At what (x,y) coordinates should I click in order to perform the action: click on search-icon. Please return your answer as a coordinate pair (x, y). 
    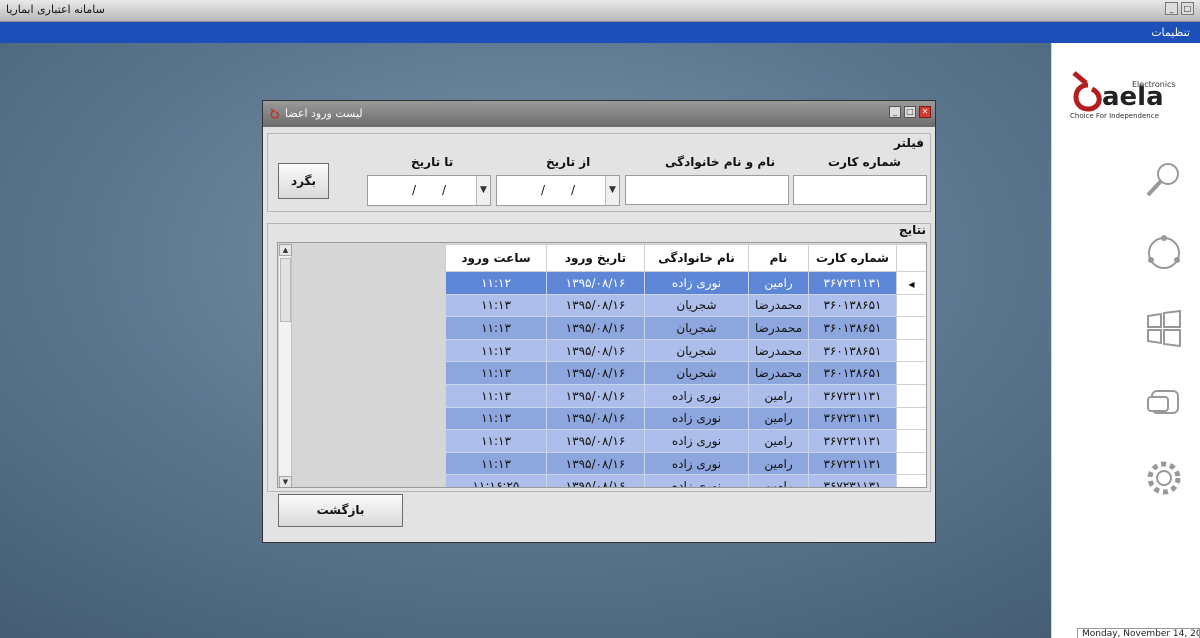
    Looking at the image, I should click on (1164, 179).